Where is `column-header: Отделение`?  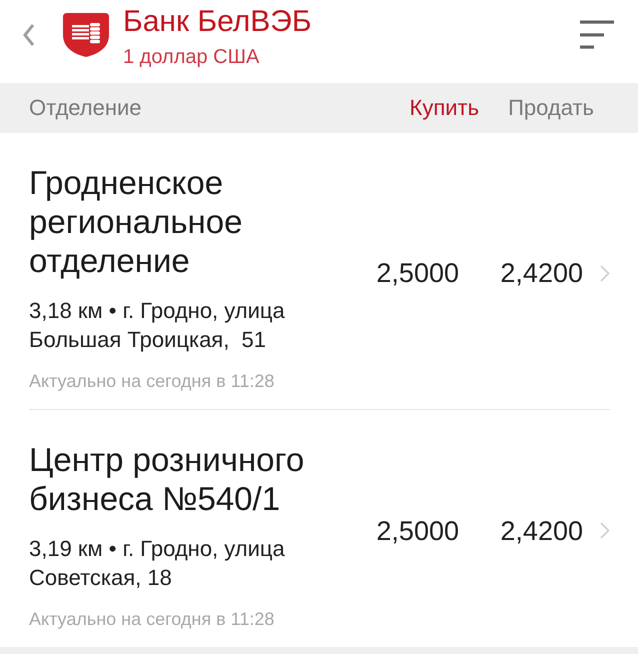 column-header: Отделение is located at coordinates (204, 108).